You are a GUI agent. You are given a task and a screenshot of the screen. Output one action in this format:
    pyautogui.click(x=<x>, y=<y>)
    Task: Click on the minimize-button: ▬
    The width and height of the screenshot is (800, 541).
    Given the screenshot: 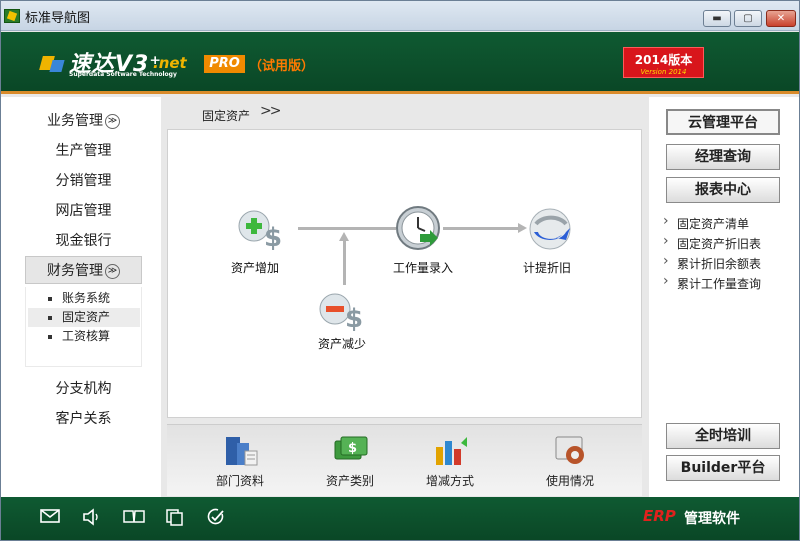 What is the action you would take?
    pyautogui.click(x=717, y=18)
    